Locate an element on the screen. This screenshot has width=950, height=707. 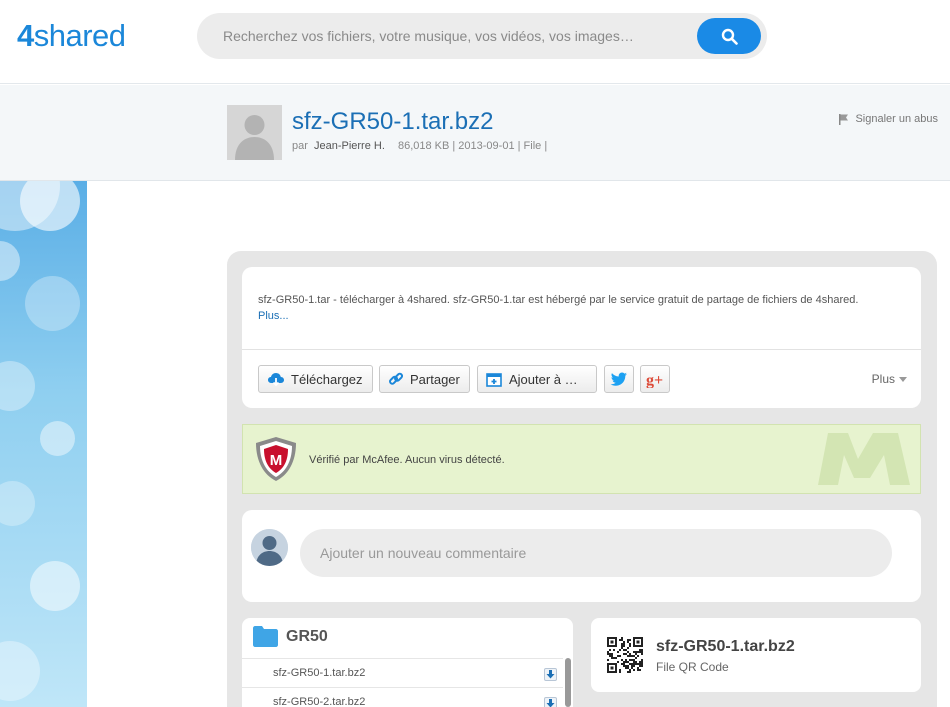
twitter-share-button is located at coordinates (619, 379).